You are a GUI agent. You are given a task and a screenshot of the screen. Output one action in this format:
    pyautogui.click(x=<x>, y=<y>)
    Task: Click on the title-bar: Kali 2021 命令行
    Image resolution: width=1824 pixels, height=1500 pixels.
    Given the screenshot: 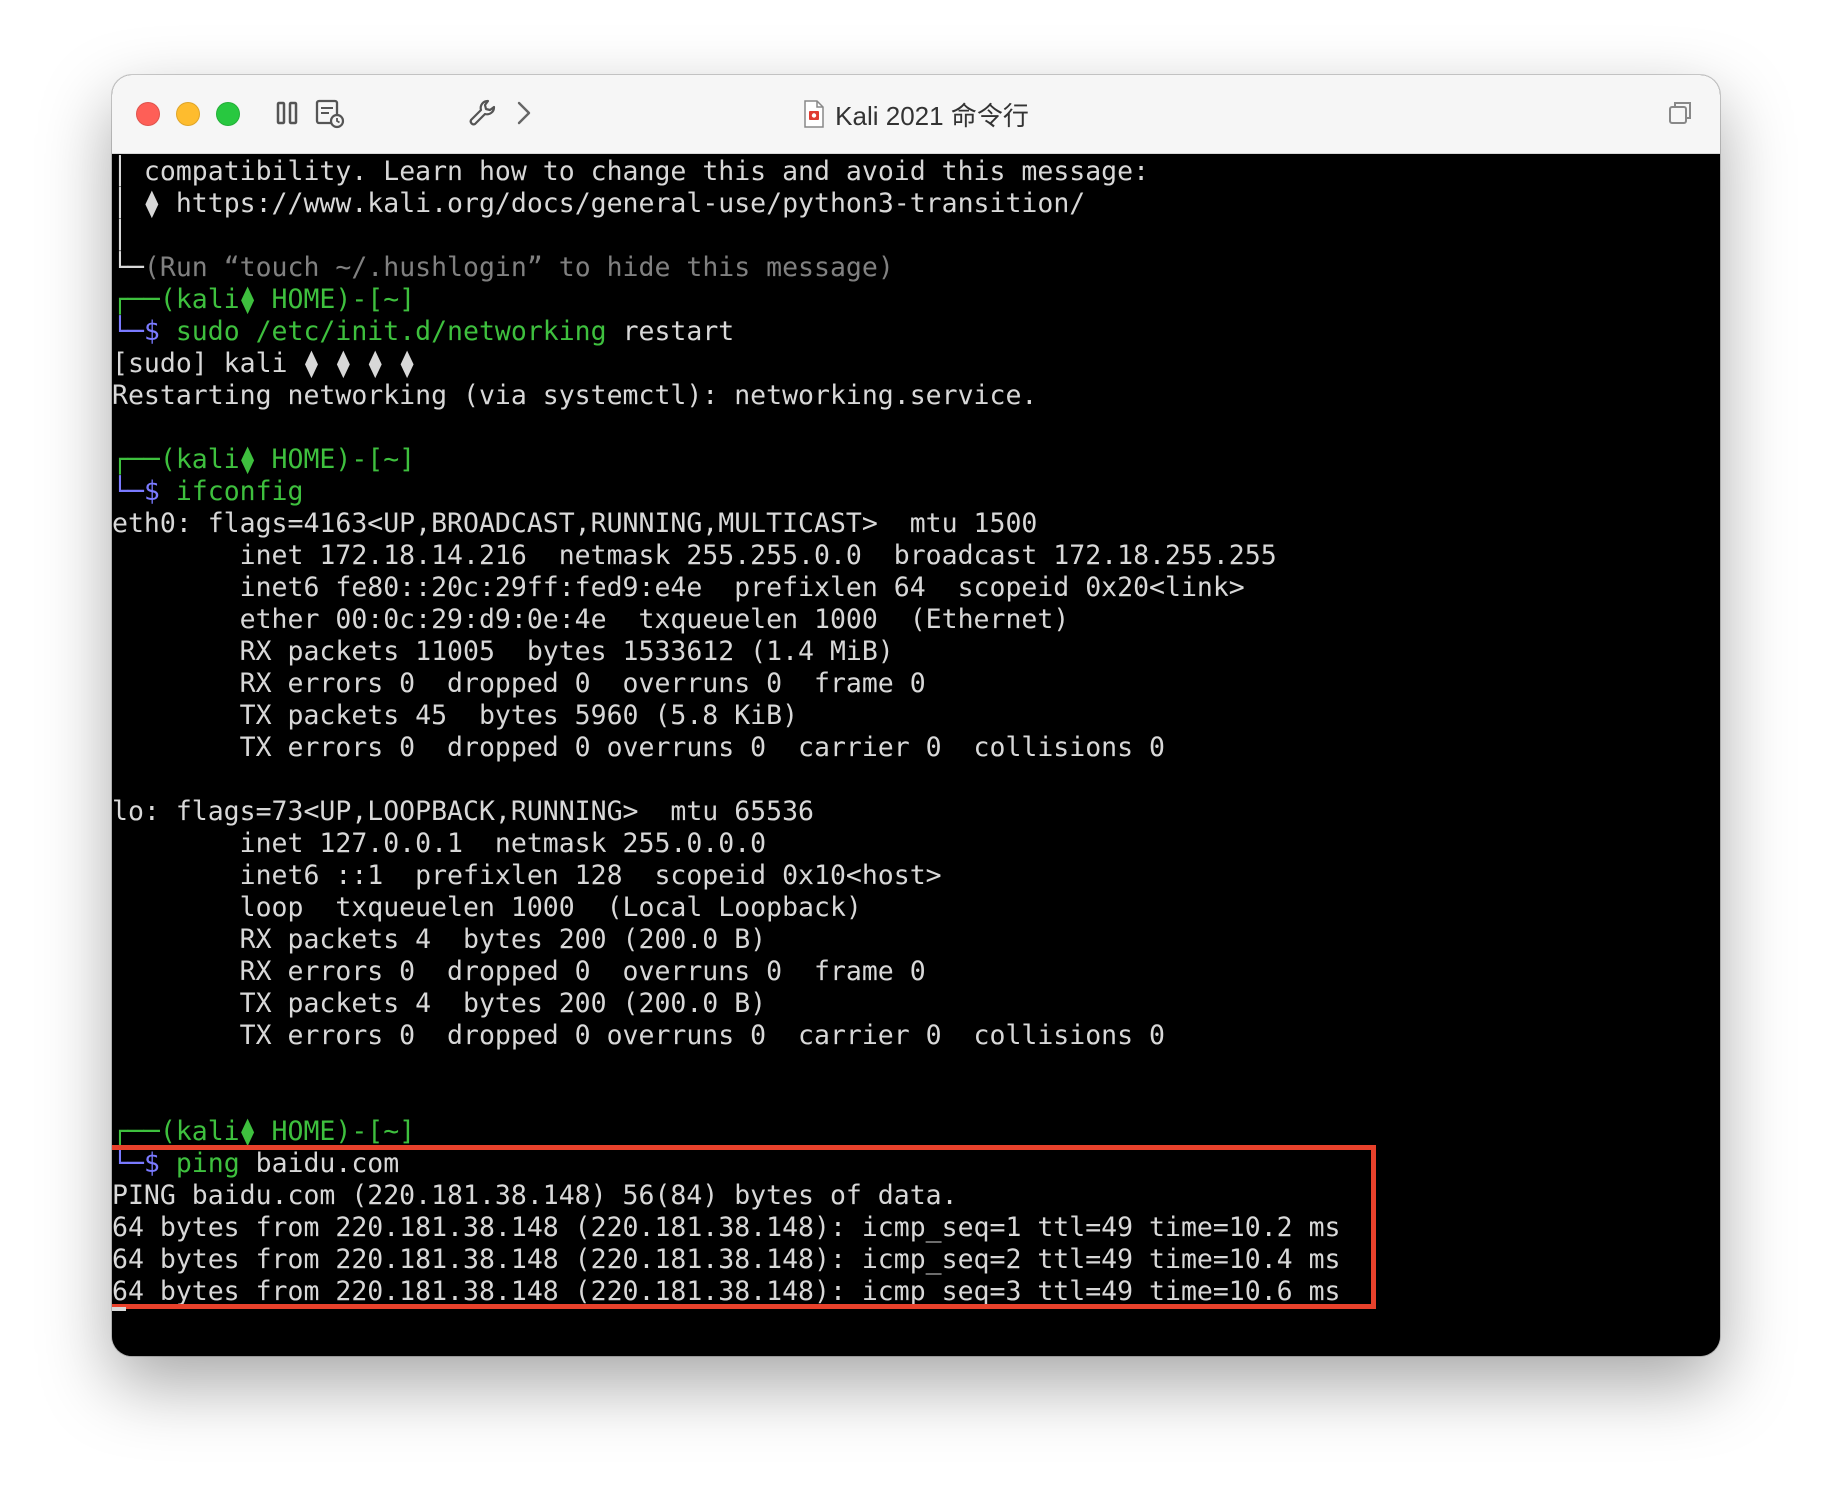 What is the action you would take?
    pyautogui.click(x=916, y=114)
    